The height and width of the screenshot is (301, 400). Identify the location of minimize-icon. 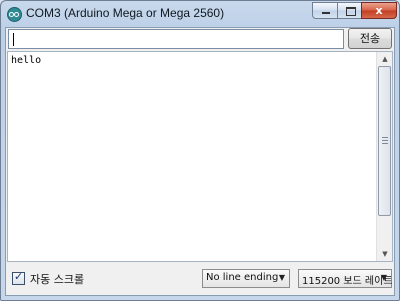
(326, 13).